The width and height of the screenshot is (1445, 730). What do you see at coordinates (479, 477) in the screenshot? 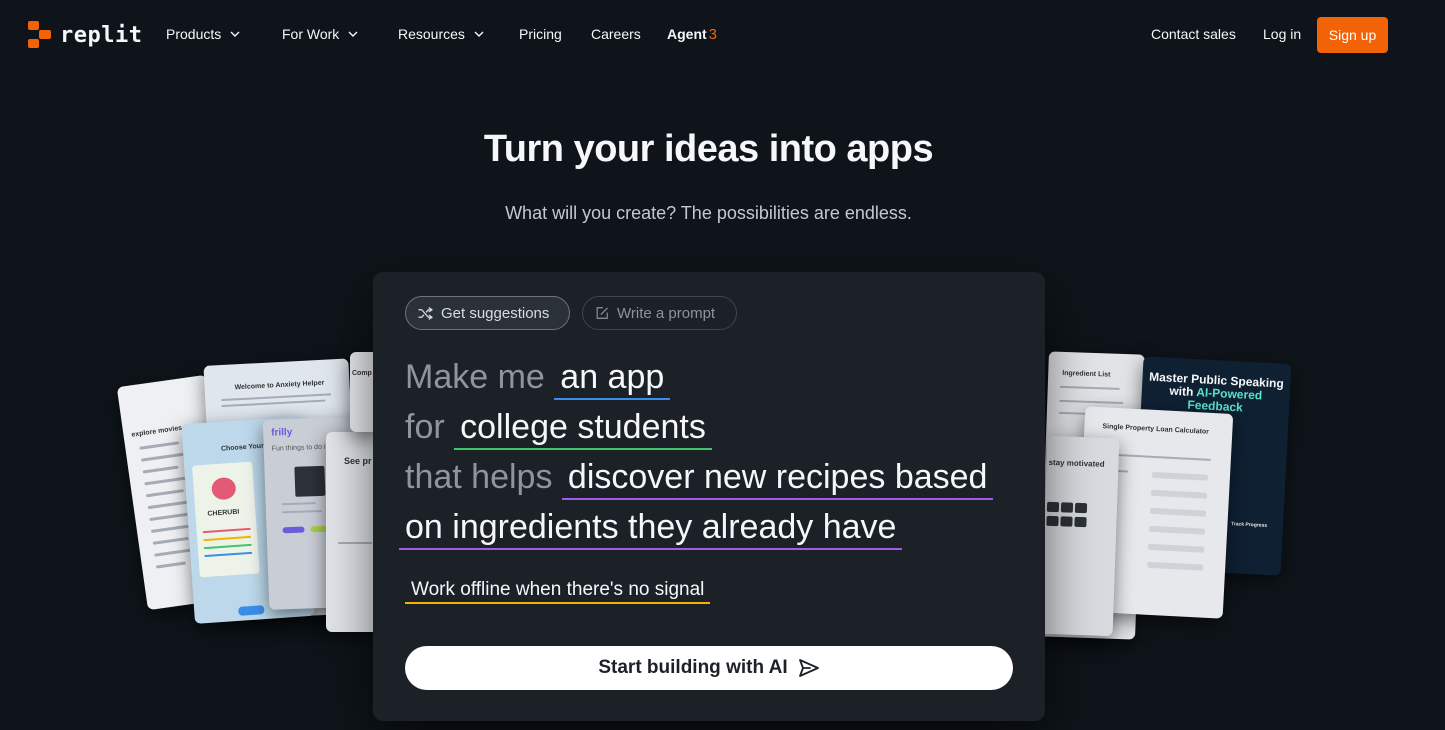
I see `prompt-that-helps: that helps` at bounding box center [479, 477].